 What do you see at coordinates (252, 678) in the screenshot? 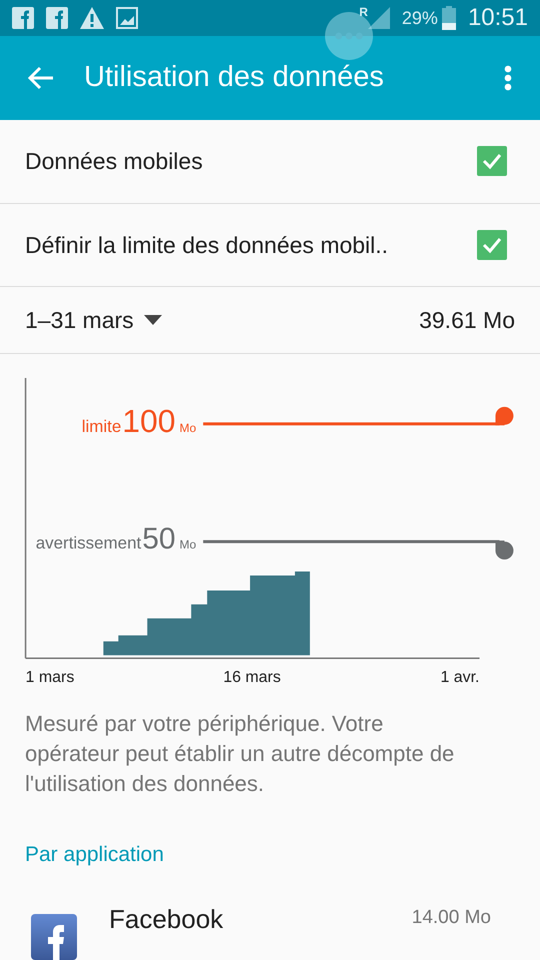
I see `x-axis-label: 16 mars` at bounding box center [252, 678].